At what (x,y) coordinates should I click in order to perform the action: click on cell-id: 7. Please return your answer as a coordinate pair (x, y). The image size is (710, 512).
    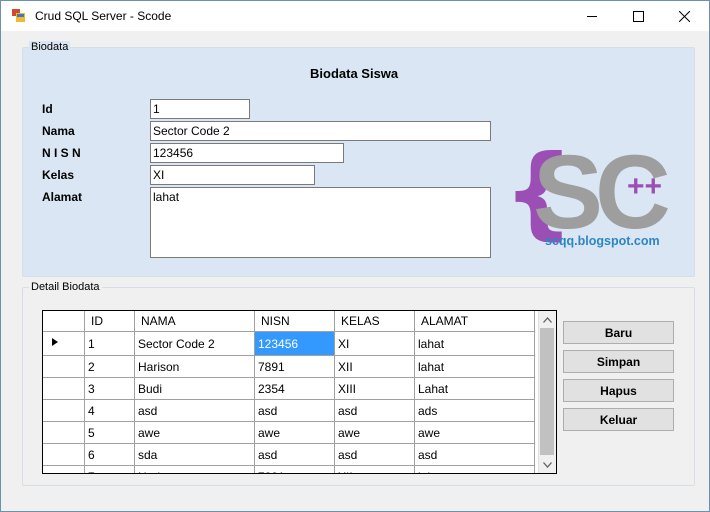
    Looking at the image, I should click on (109, 469).